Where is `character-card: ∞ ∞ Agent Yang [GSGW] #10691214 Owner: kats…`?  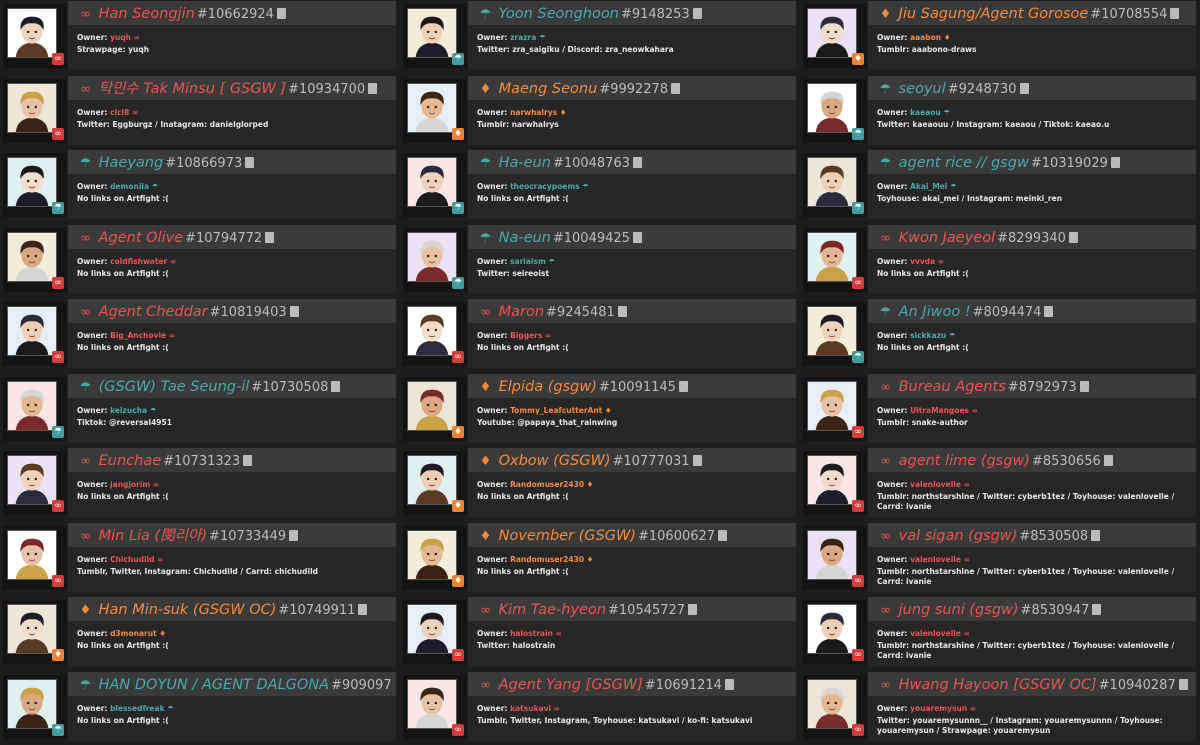 character-card: ∞ ∞ Agent Yang [GSGW] #10691214 Owner: kats… is located at coordinates (599, 708).